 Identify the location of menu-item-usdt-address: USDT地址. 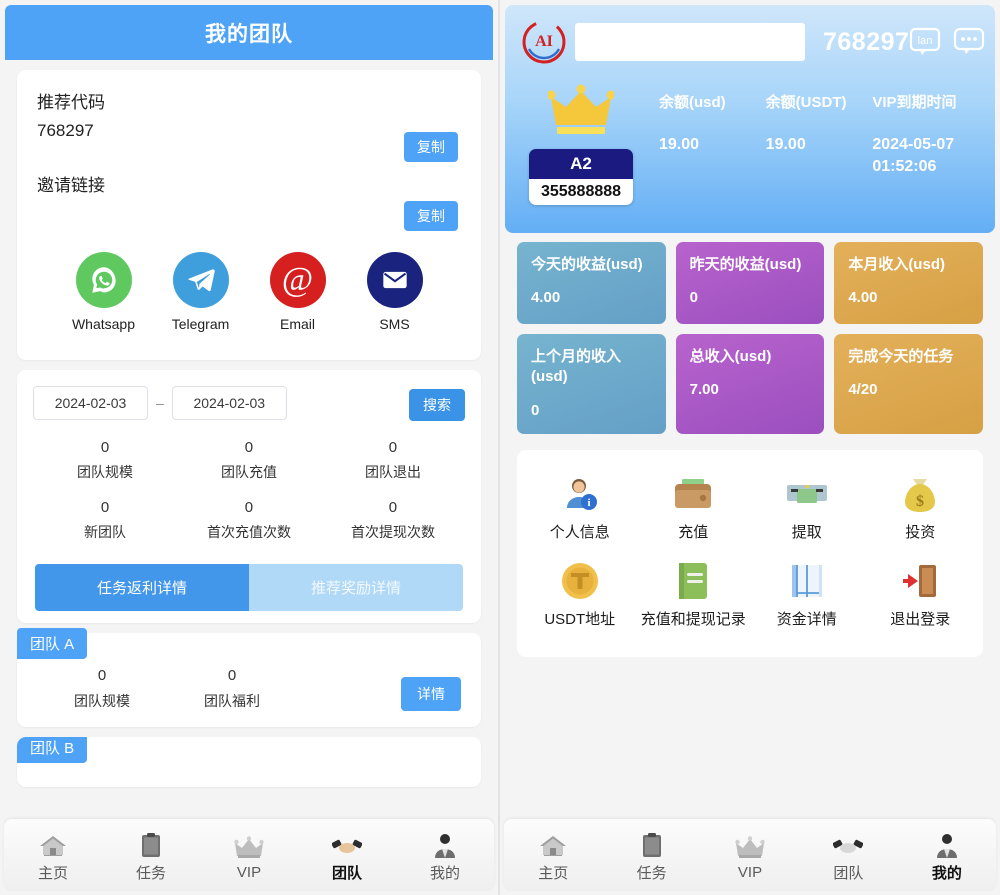
(580, 594).